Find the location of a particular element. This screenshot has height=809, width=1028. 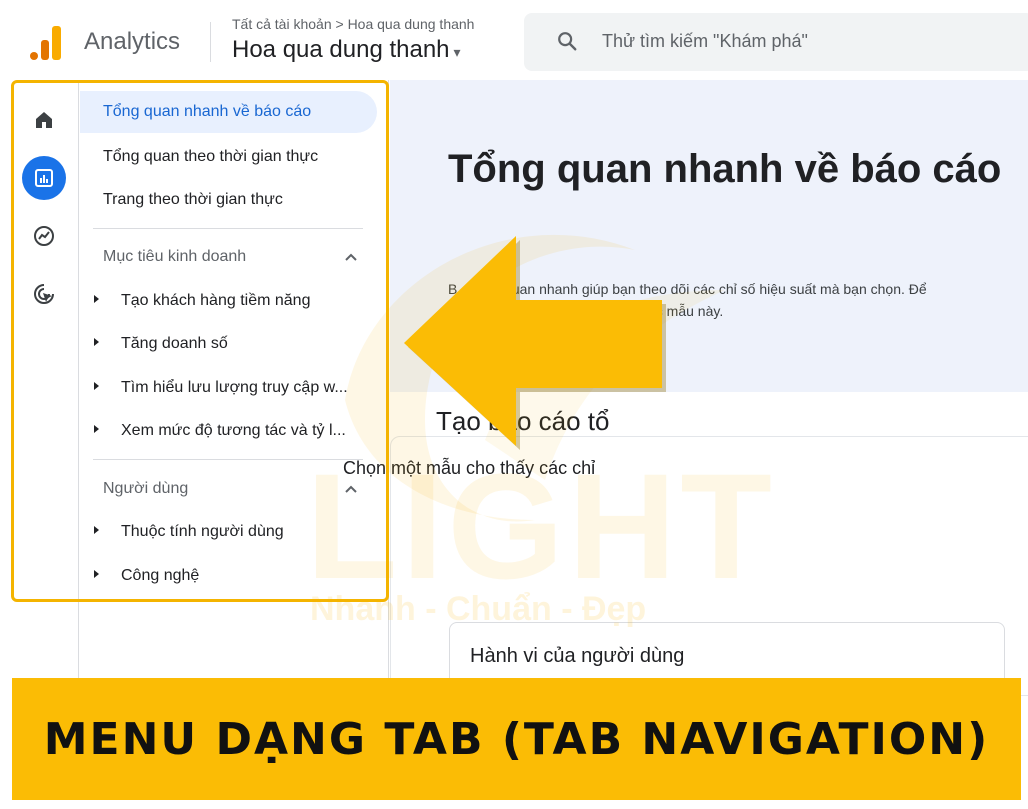

breadcrumb: Tất cả tài khoản > Hoa qua dung thanh is located at coordinates (353, 24).